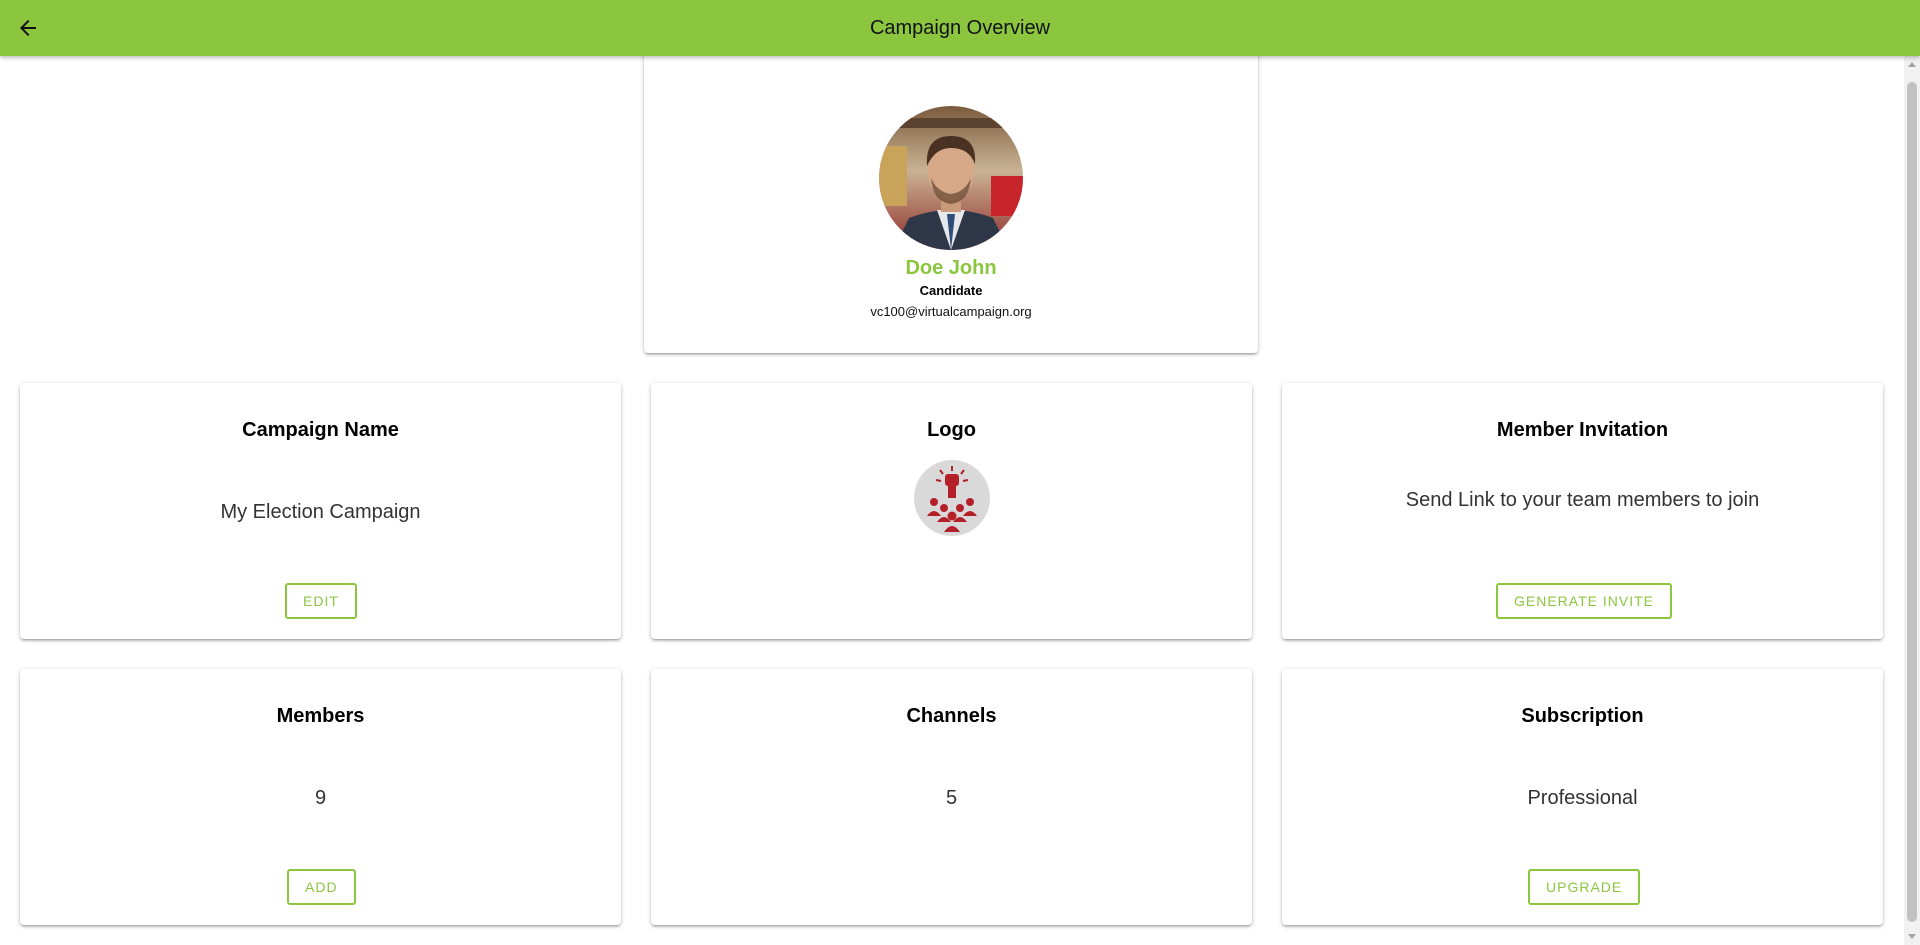 The width and height of the screenshot is (1920, 945). I want to click on channels-count: 5, so click(951, 798).